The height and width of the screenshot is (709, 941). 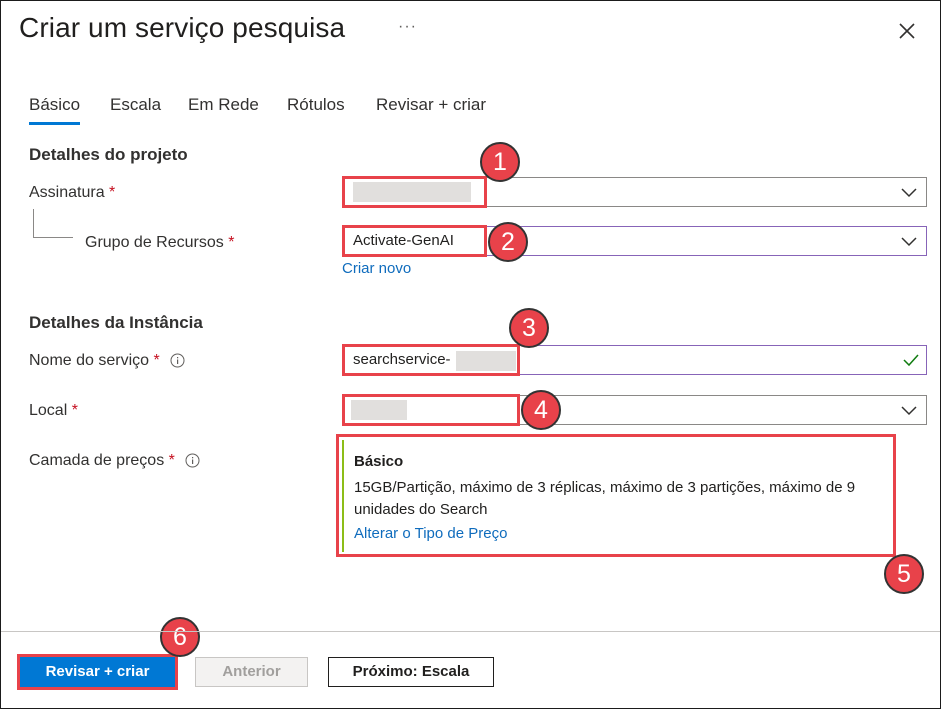 I want to click on close-icon, so click(x=907, y=31).